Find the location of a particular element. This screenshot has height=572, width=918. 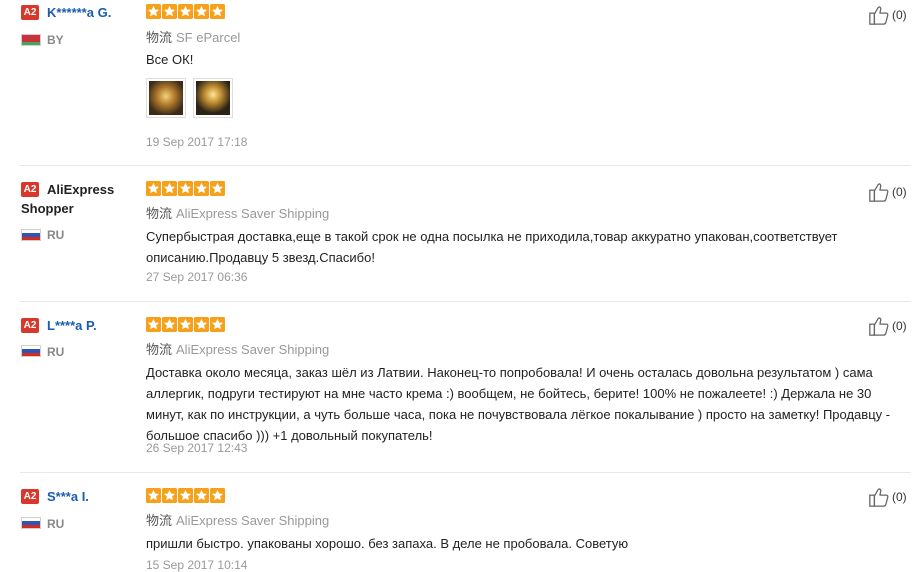

shipping-label: SF eParcel is located at coordinates (208, 37).